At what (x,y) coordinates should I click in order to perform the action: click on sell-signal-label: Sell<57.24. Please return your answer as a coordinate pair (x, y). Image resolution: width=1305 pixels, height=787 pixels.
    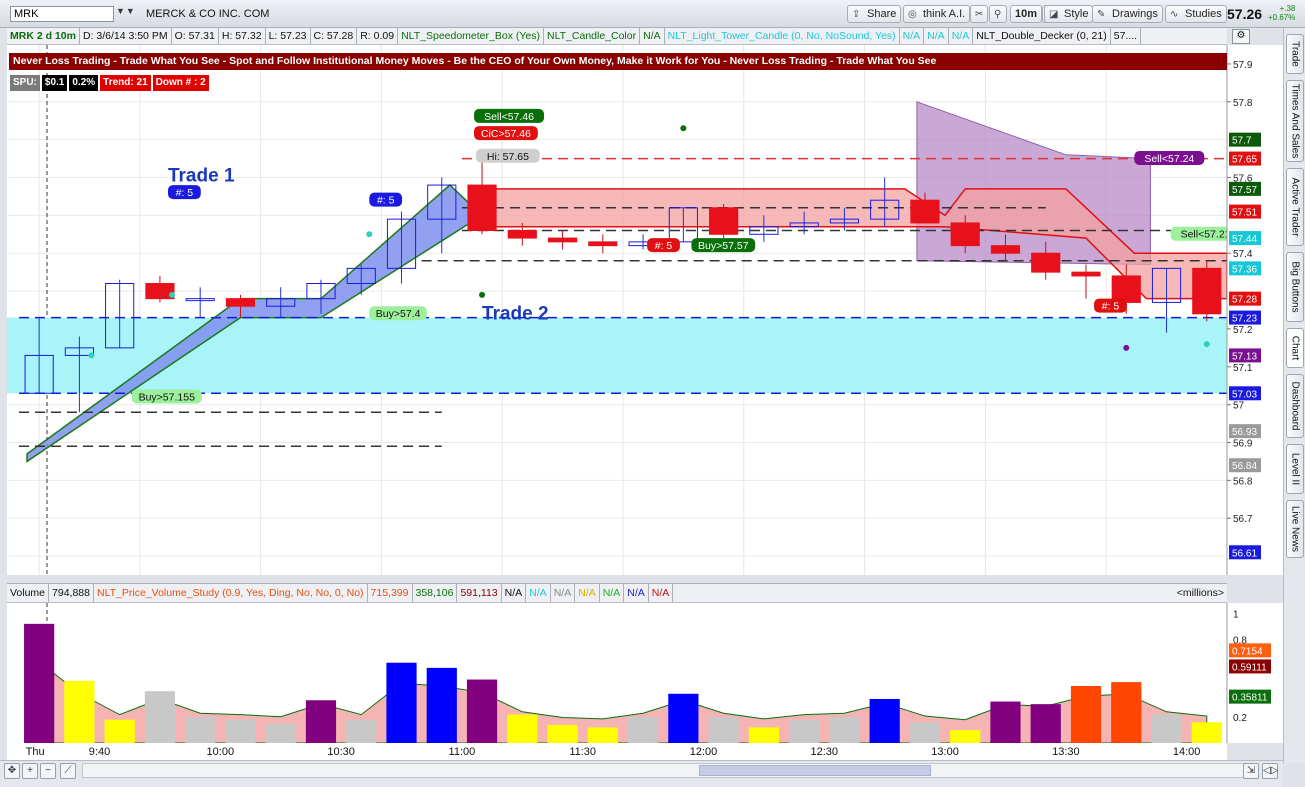
    Looking at the image, I should click on (1169, 158).